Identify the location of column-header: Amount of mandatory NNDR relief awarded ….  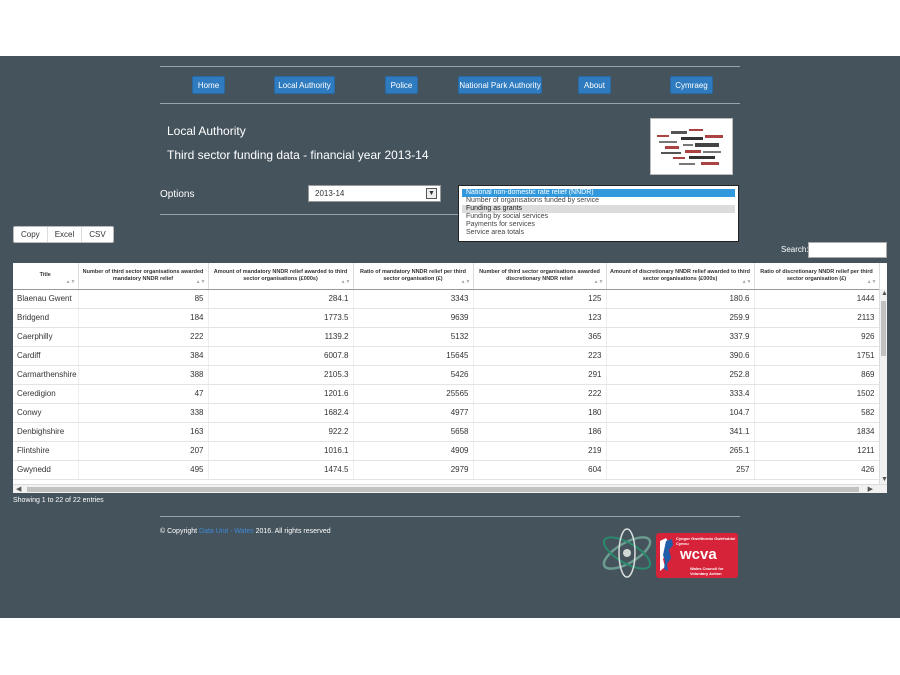
(281, 276).